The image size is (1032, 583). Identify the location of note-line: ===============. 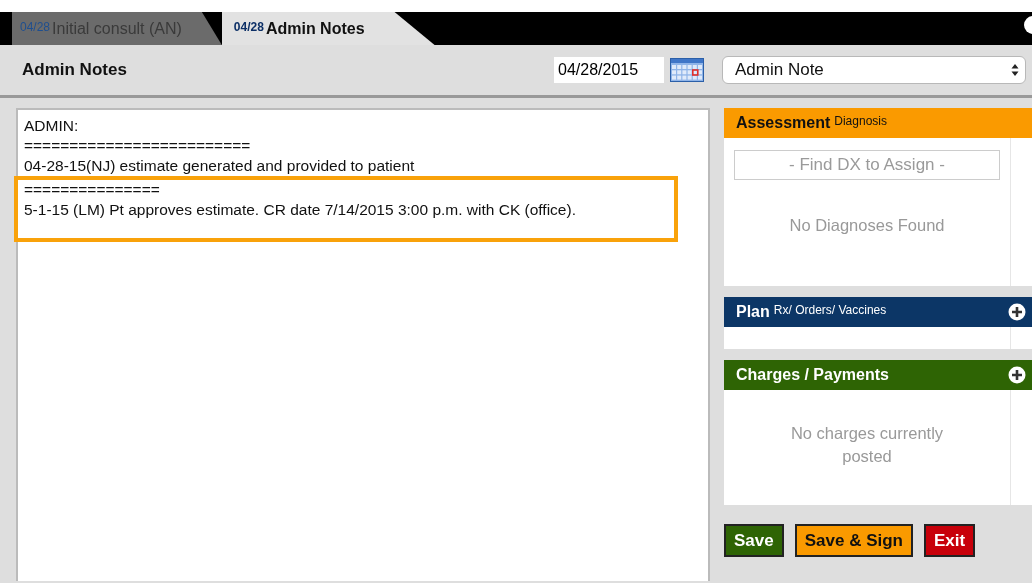
(92, 190).